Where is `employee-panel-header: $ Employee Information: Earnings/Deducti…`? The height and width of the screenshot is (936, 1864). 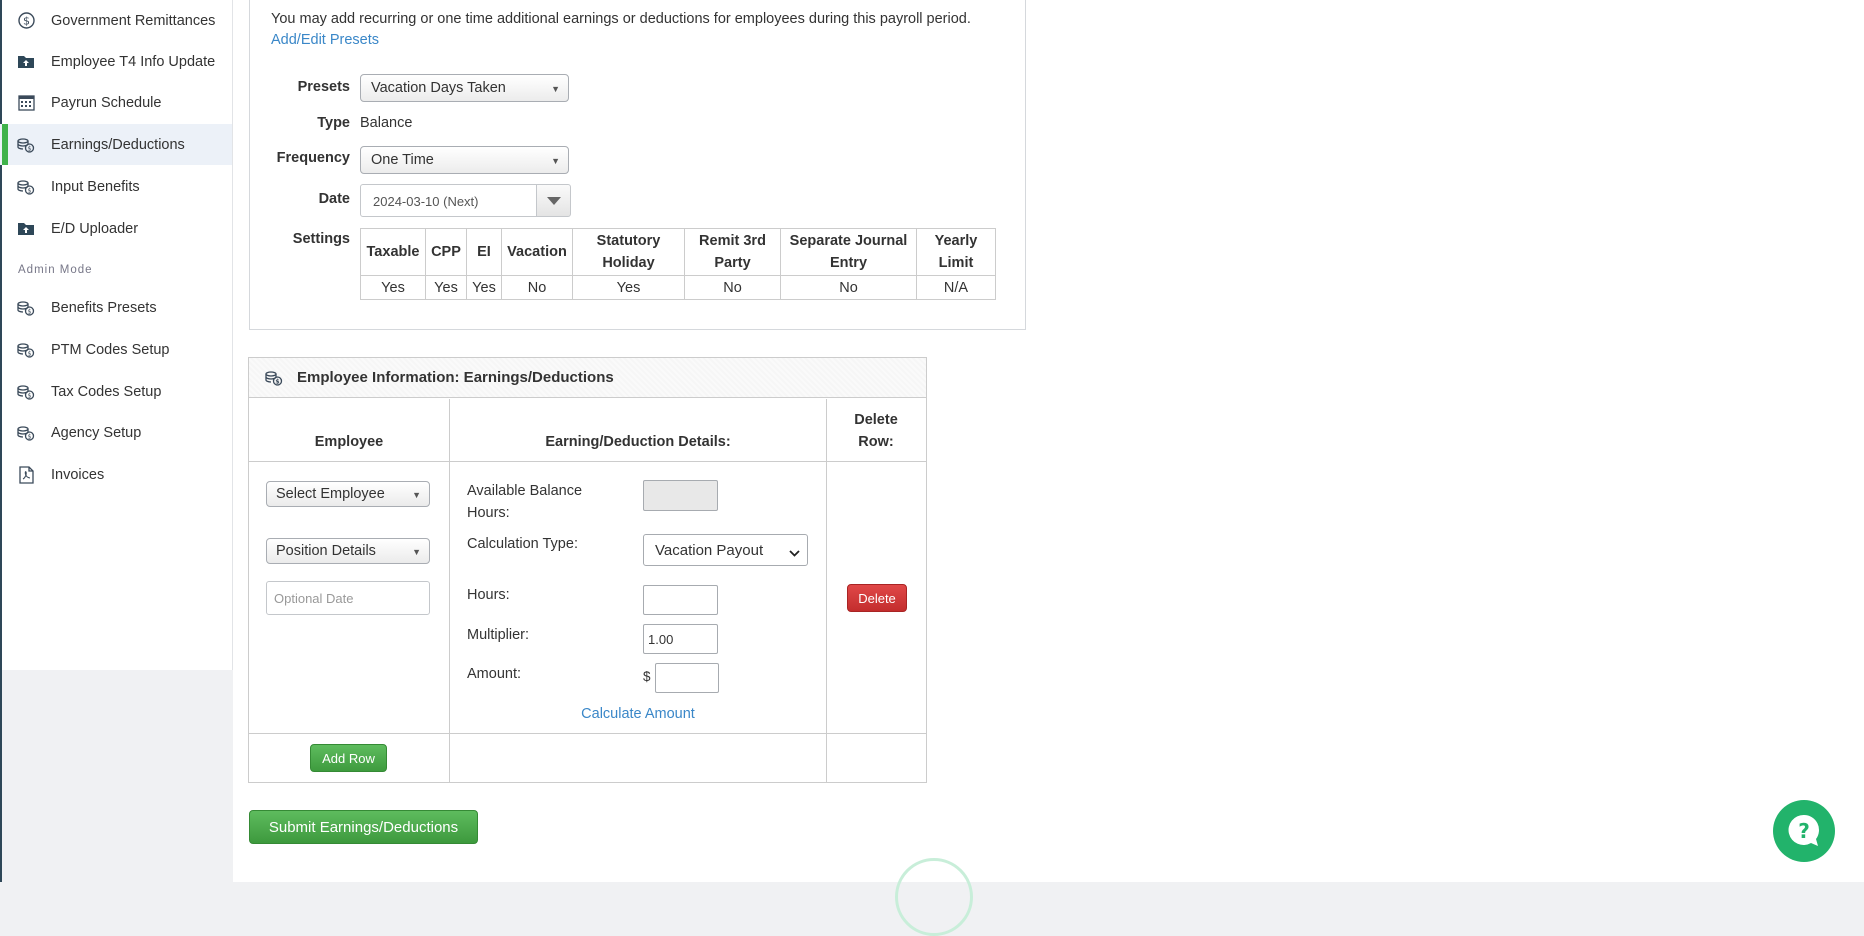 employee-panel-header: $ Employee Information: Earnings/Deducti… is located at coordinates (587, 378).